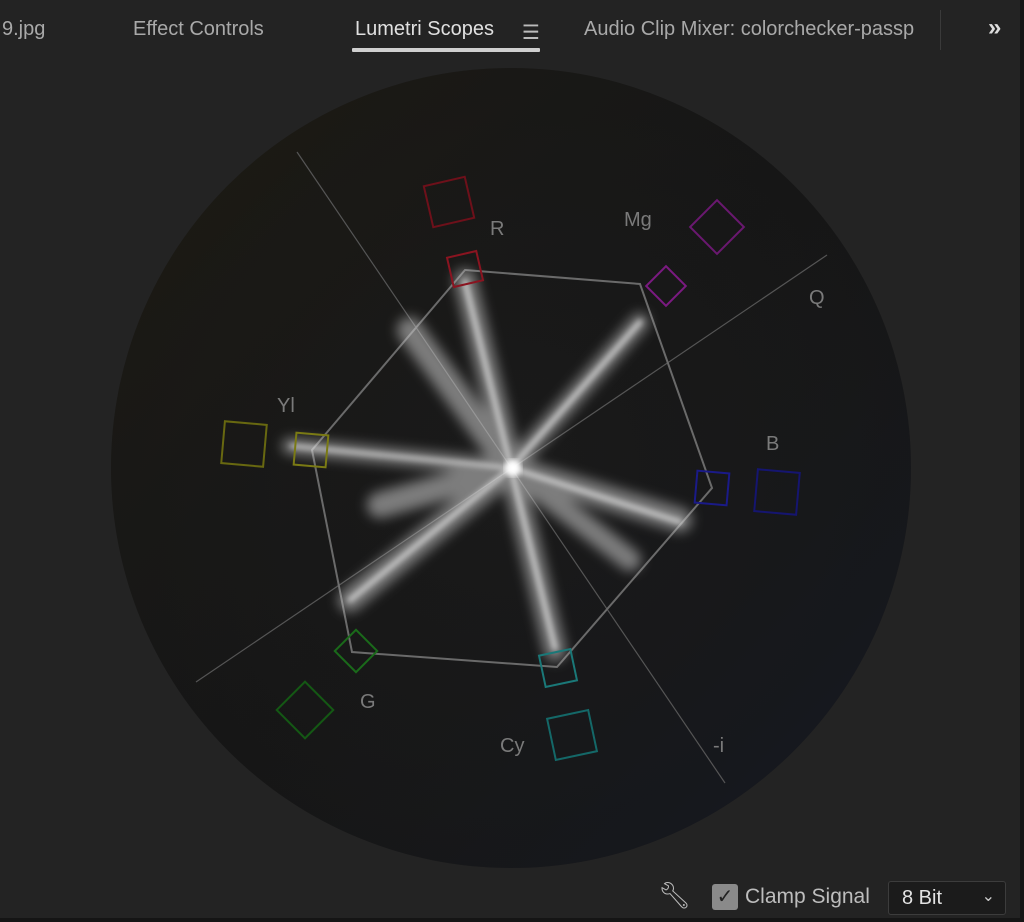 The width and height of the screenshot is (1024, 922). I want to click on label-r: R, so click(497, 229).